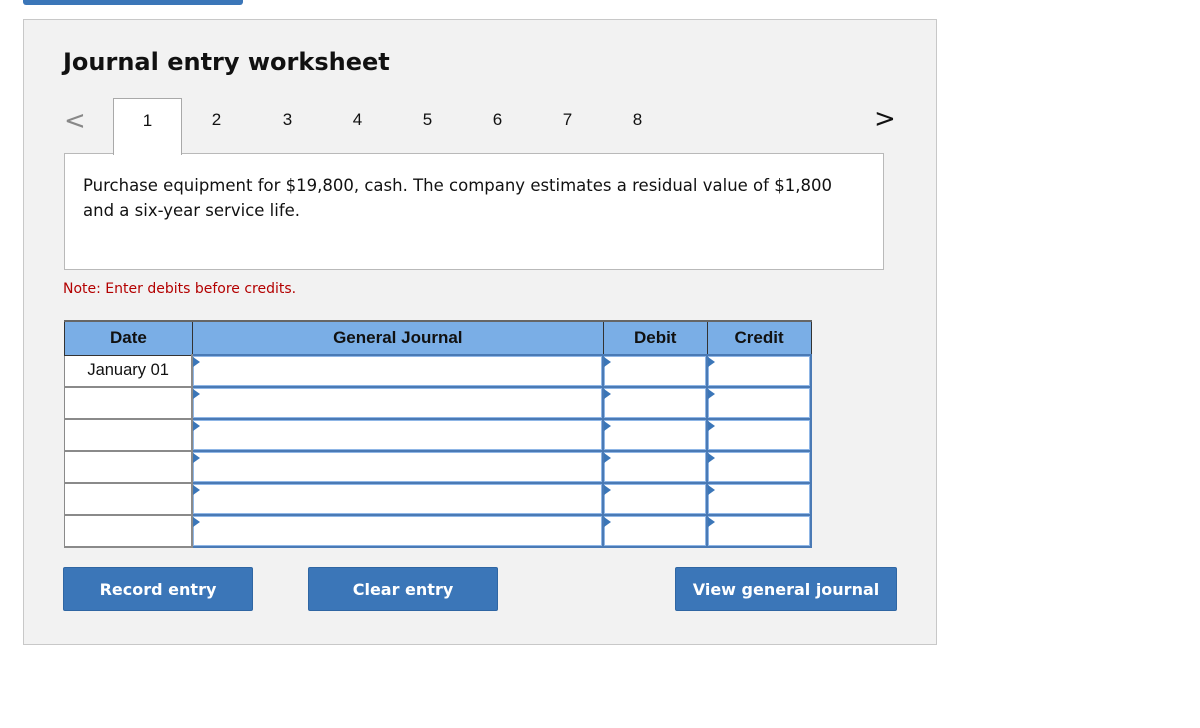 The image size is (1200, 728). What do you see at coordinates (216, 119) in the screenshot?
I see `tab-label: 2` at bounding box center [216, 119].